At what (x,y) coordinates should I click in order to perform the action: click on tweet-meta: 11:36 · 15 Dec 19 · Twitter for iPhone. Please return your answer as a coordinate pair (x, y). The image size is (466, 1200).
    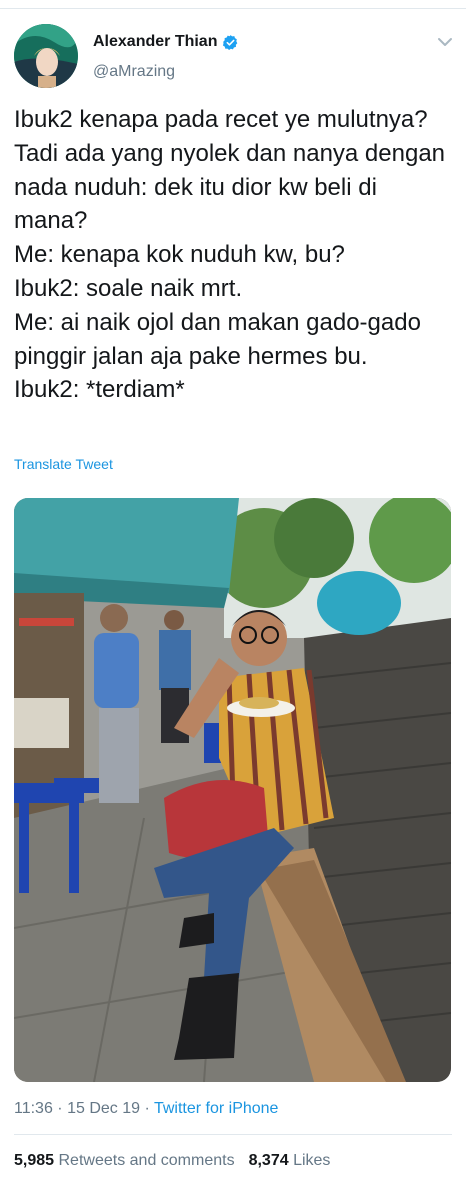
    Looking at the image, I should click on (146, 1109).